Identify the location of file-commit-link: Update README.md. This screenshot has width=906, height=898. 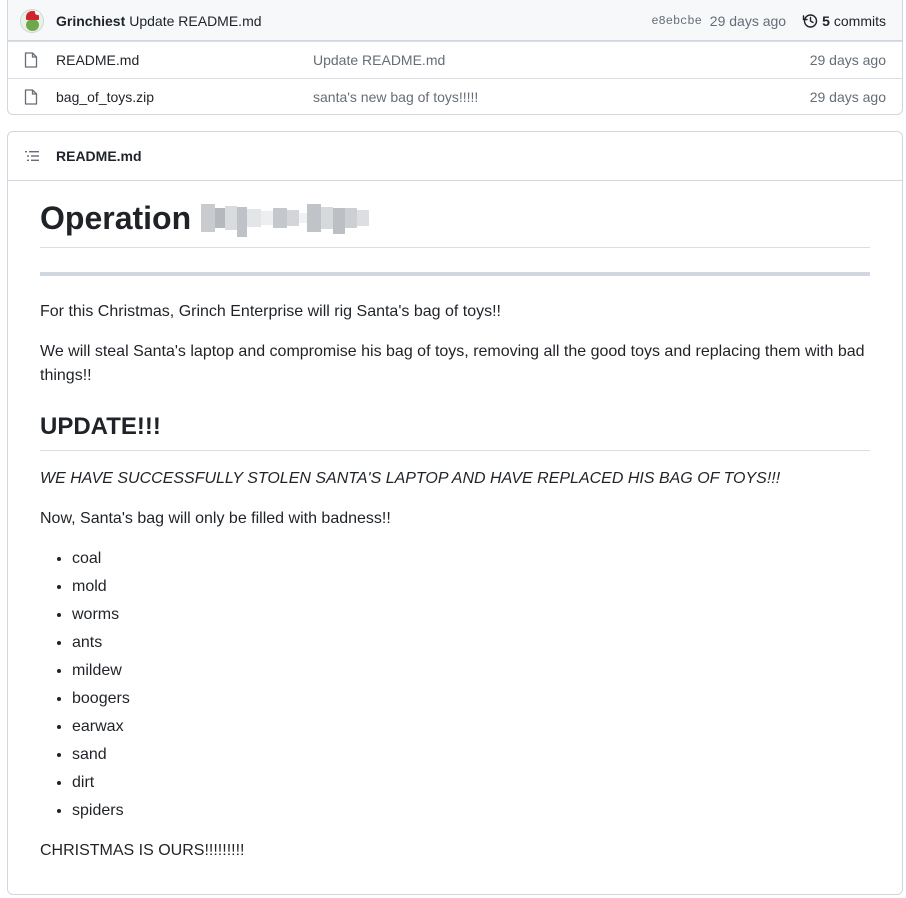
(561, 60).